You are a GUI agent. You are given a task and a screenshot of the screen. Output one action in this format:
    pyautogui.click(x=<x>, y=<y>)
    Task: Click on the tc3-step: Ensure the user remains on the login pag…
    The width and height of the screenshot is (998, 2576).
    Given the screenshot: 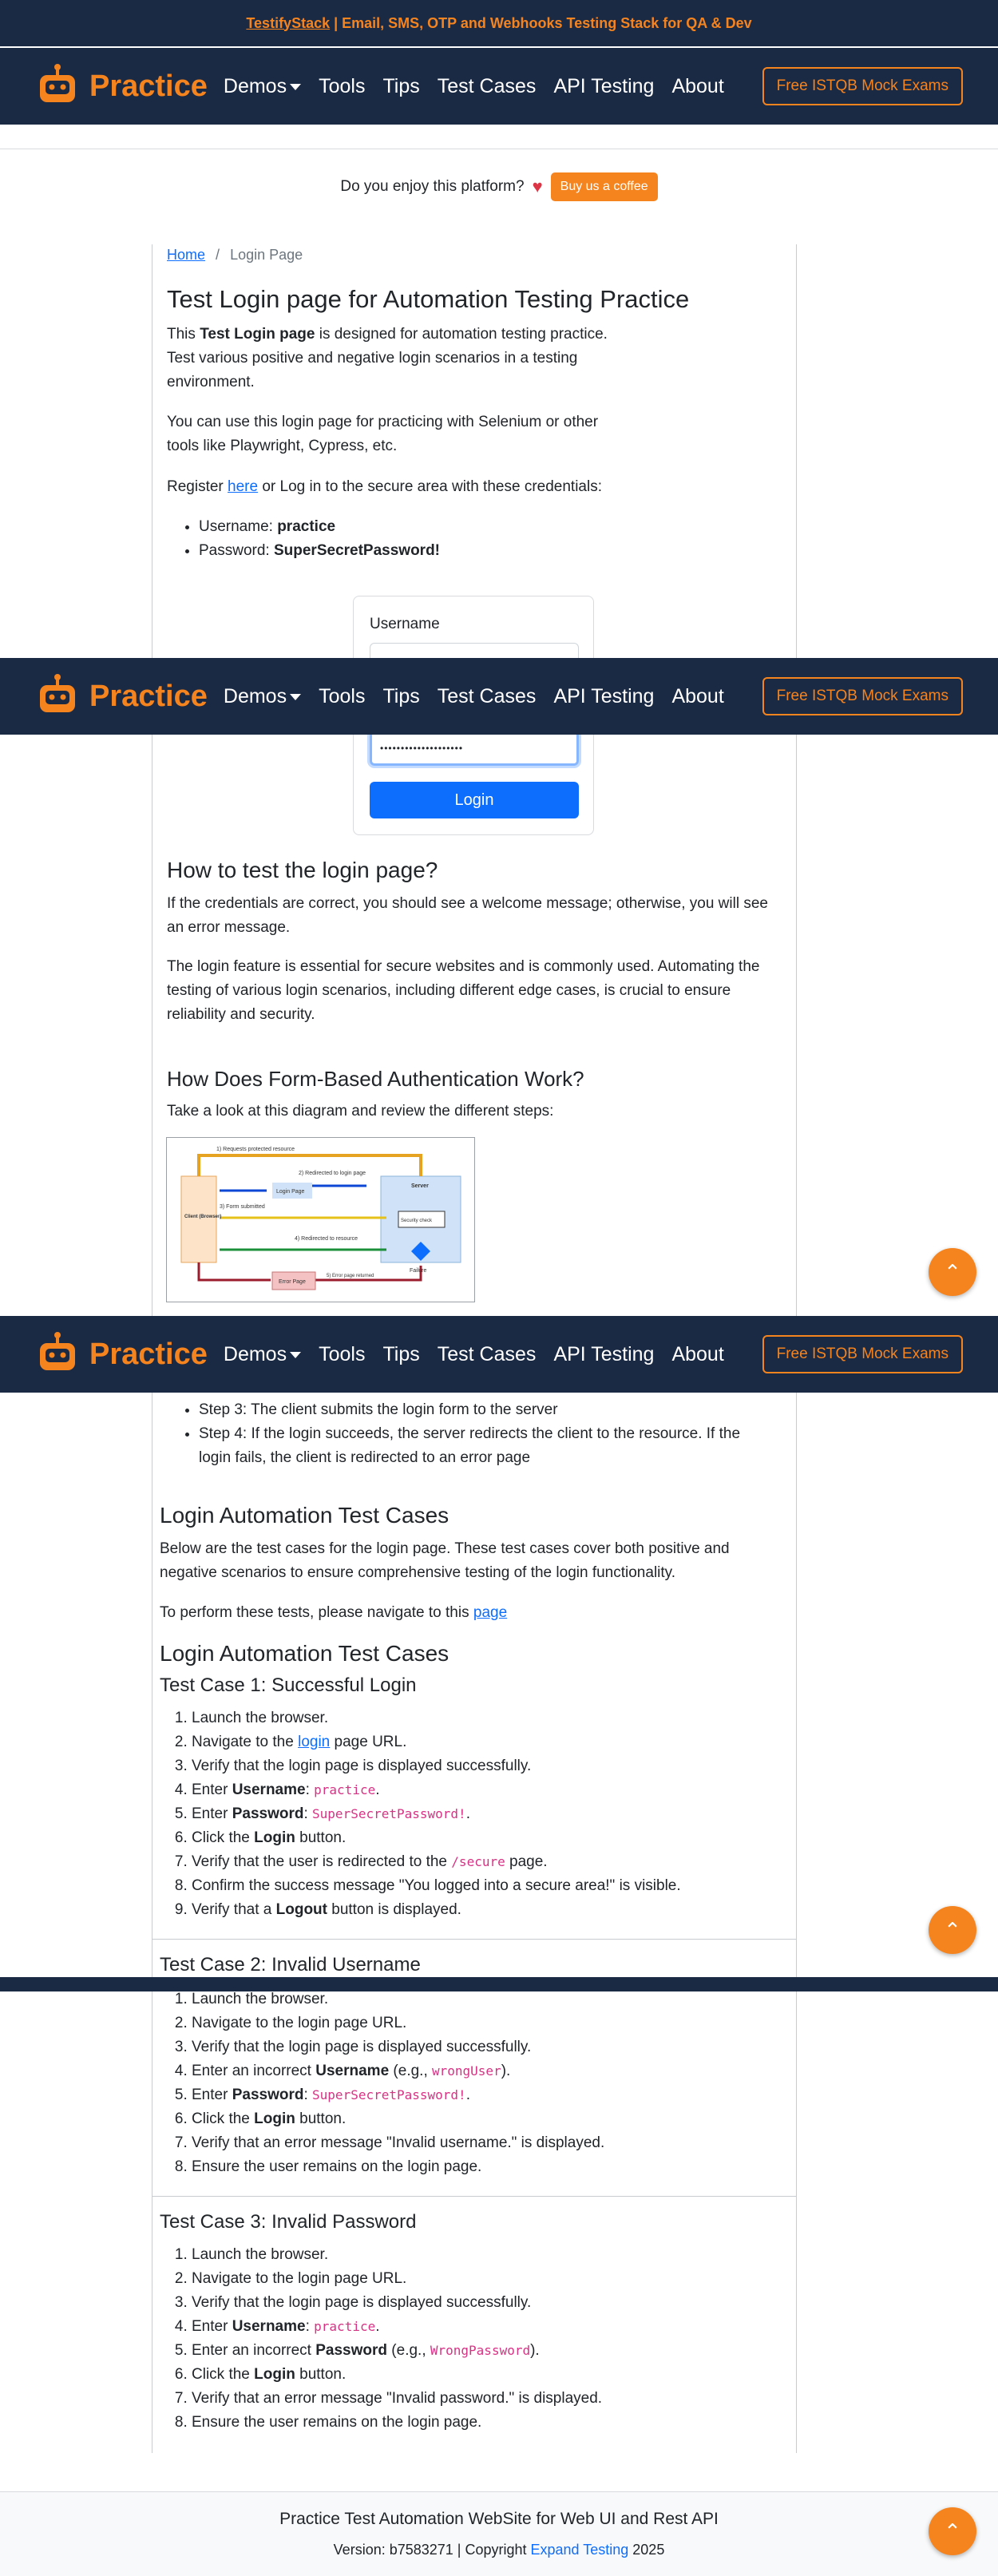 What is the action you would take?
    pyautogui.click(x=397, y=2423)
    